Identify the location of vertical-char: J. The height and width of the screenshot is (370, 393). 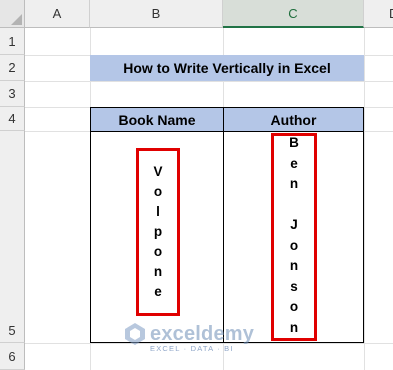
(294, 224).